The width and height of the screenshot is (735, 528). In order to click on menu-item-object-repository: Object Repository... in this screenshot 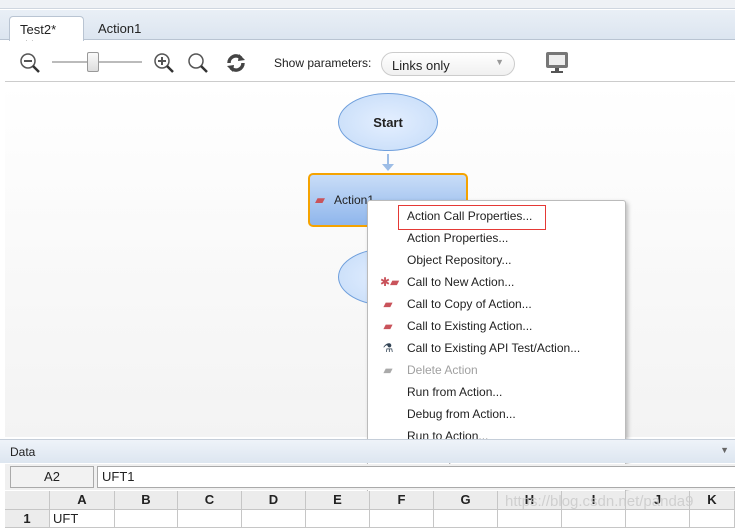, I will do `click(496, 260)`.